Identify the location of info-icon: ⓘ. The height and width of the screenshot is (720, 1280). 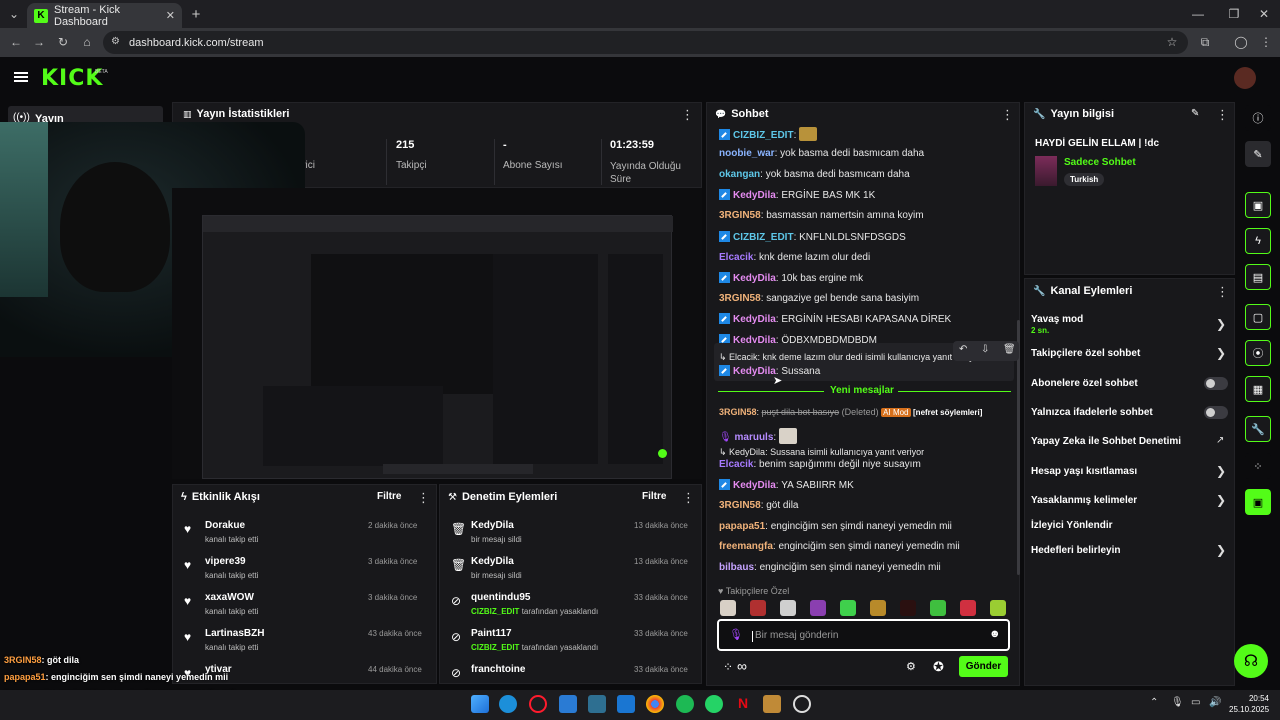
(1258, 118).